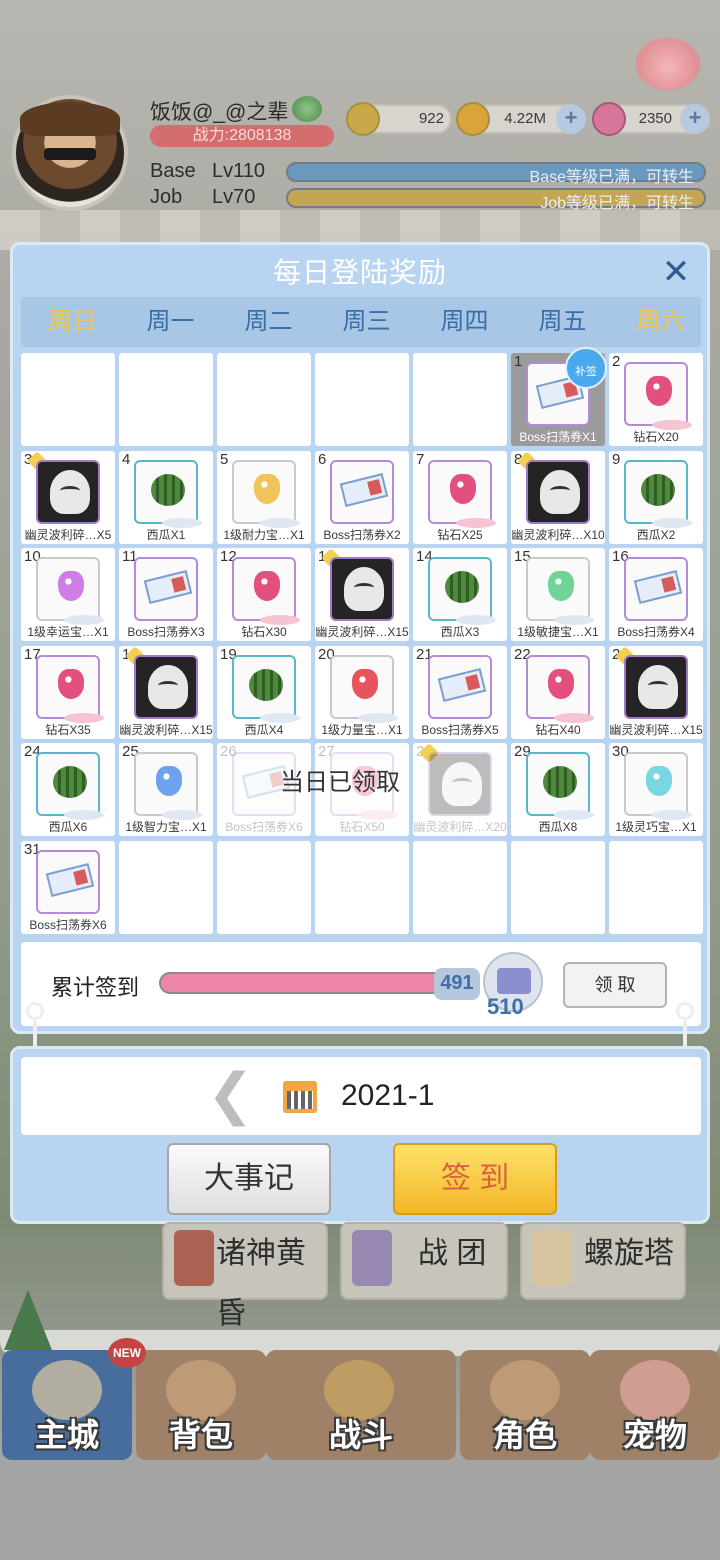 The height and width of the screenshot is (1560, 720). I want to click on banner-icon, so click(194, 1258).